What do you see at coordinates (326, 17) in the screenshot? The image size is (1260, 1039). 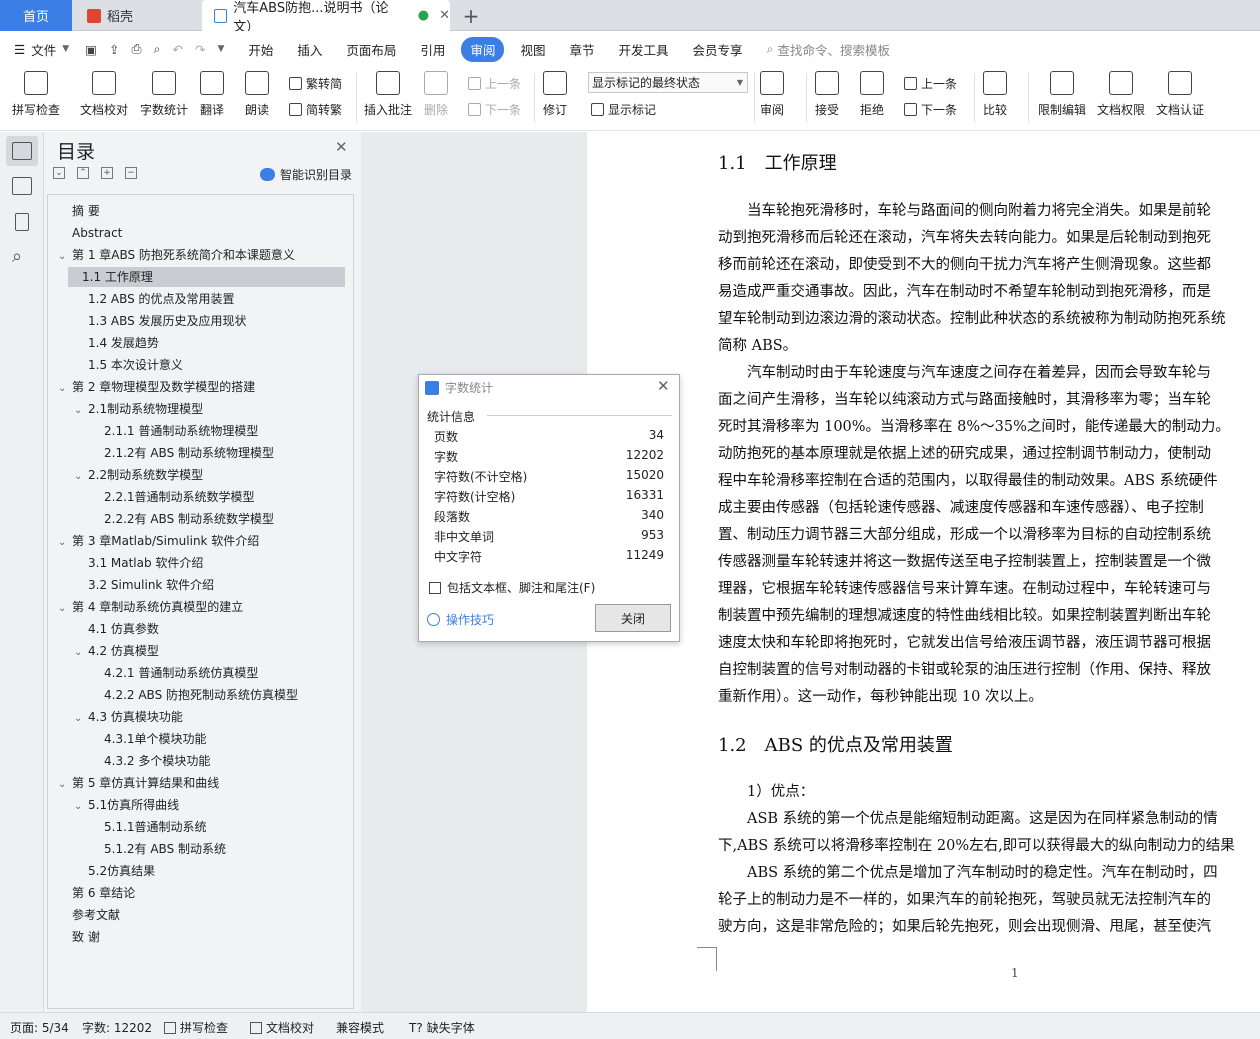 I see `tab-document: 汽车ABS防抱...说明书（论文） ● ✕` at bounding box center [326, 17].